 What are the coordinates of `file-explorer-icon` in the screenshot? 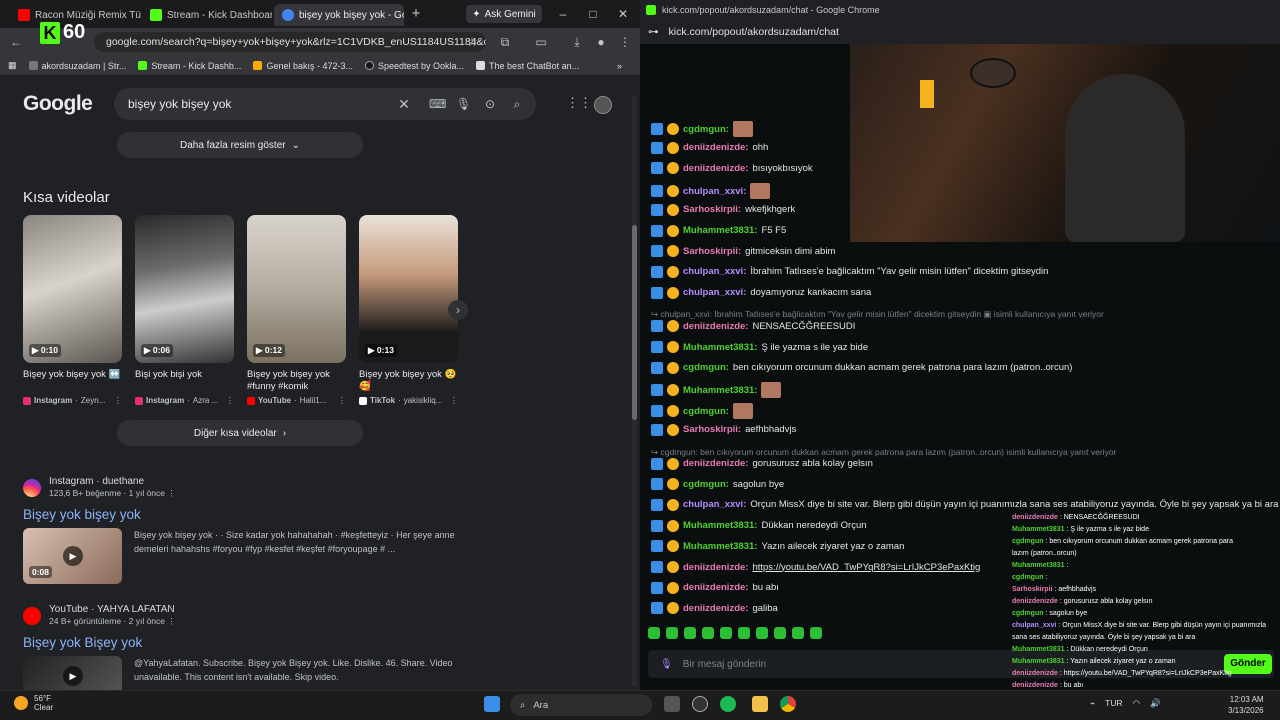 It's located at (760, 704).